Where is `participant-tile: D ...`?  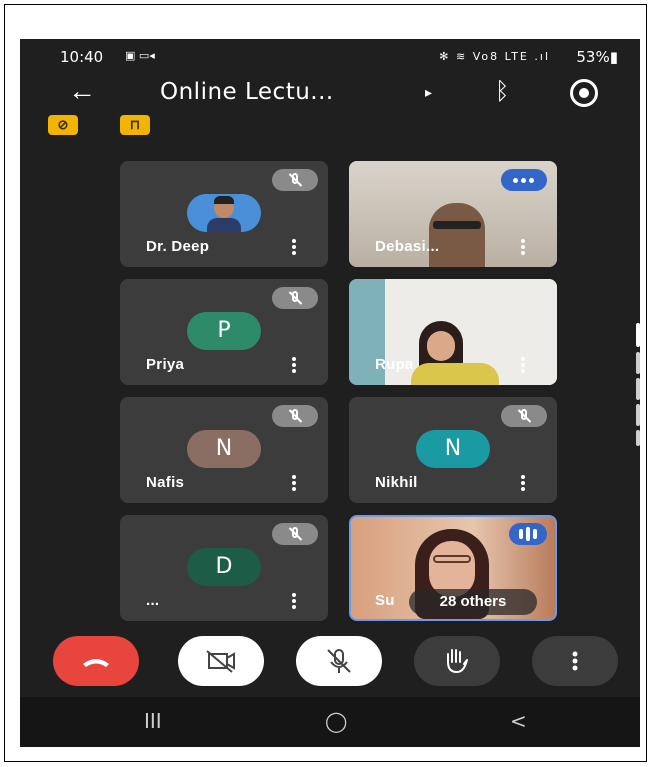
participant-tile: D ... is located at coordinates (224, 568).